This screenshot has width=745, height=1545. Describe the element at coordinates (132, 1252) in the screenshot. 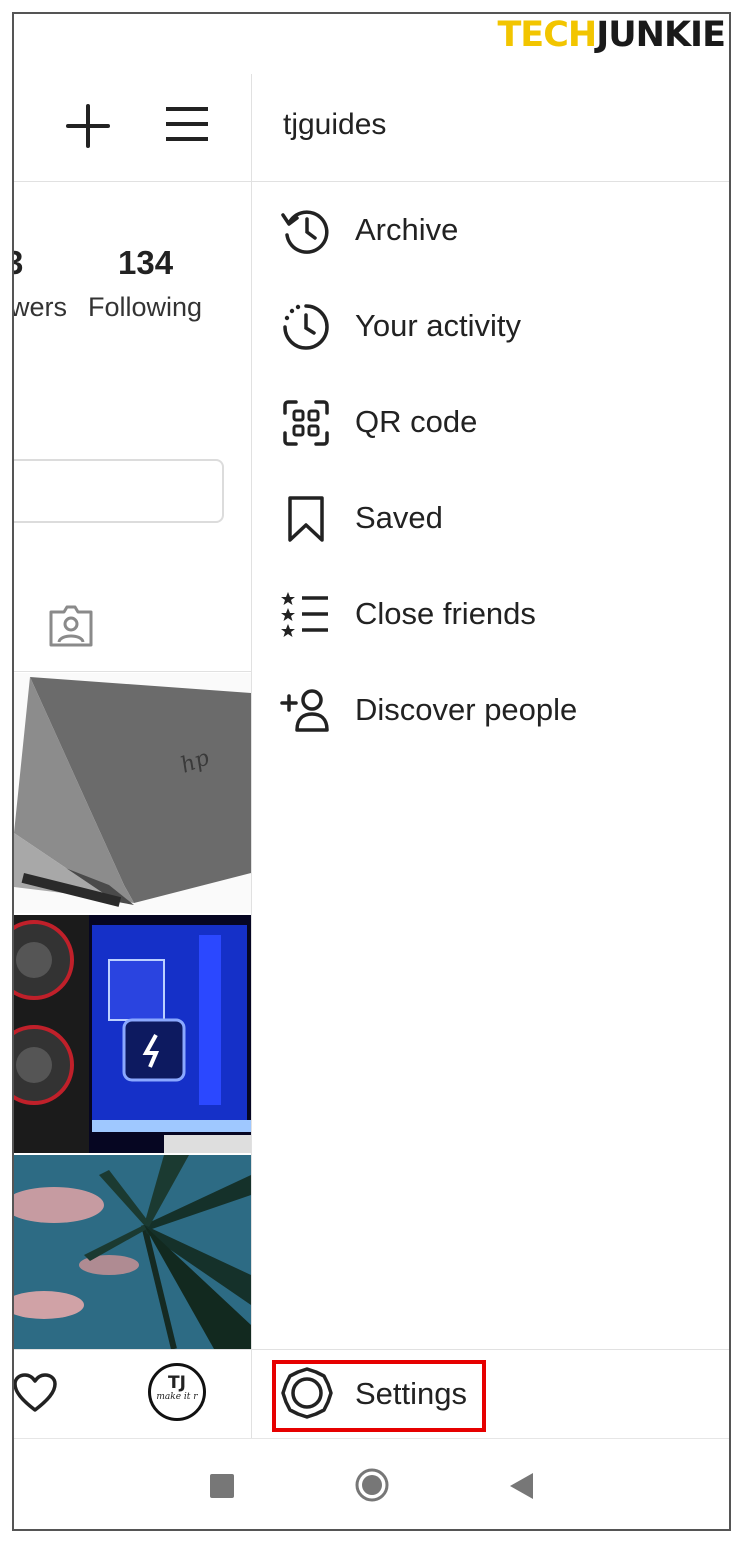

I see `post-thumbnail-palm-tree` at that location.